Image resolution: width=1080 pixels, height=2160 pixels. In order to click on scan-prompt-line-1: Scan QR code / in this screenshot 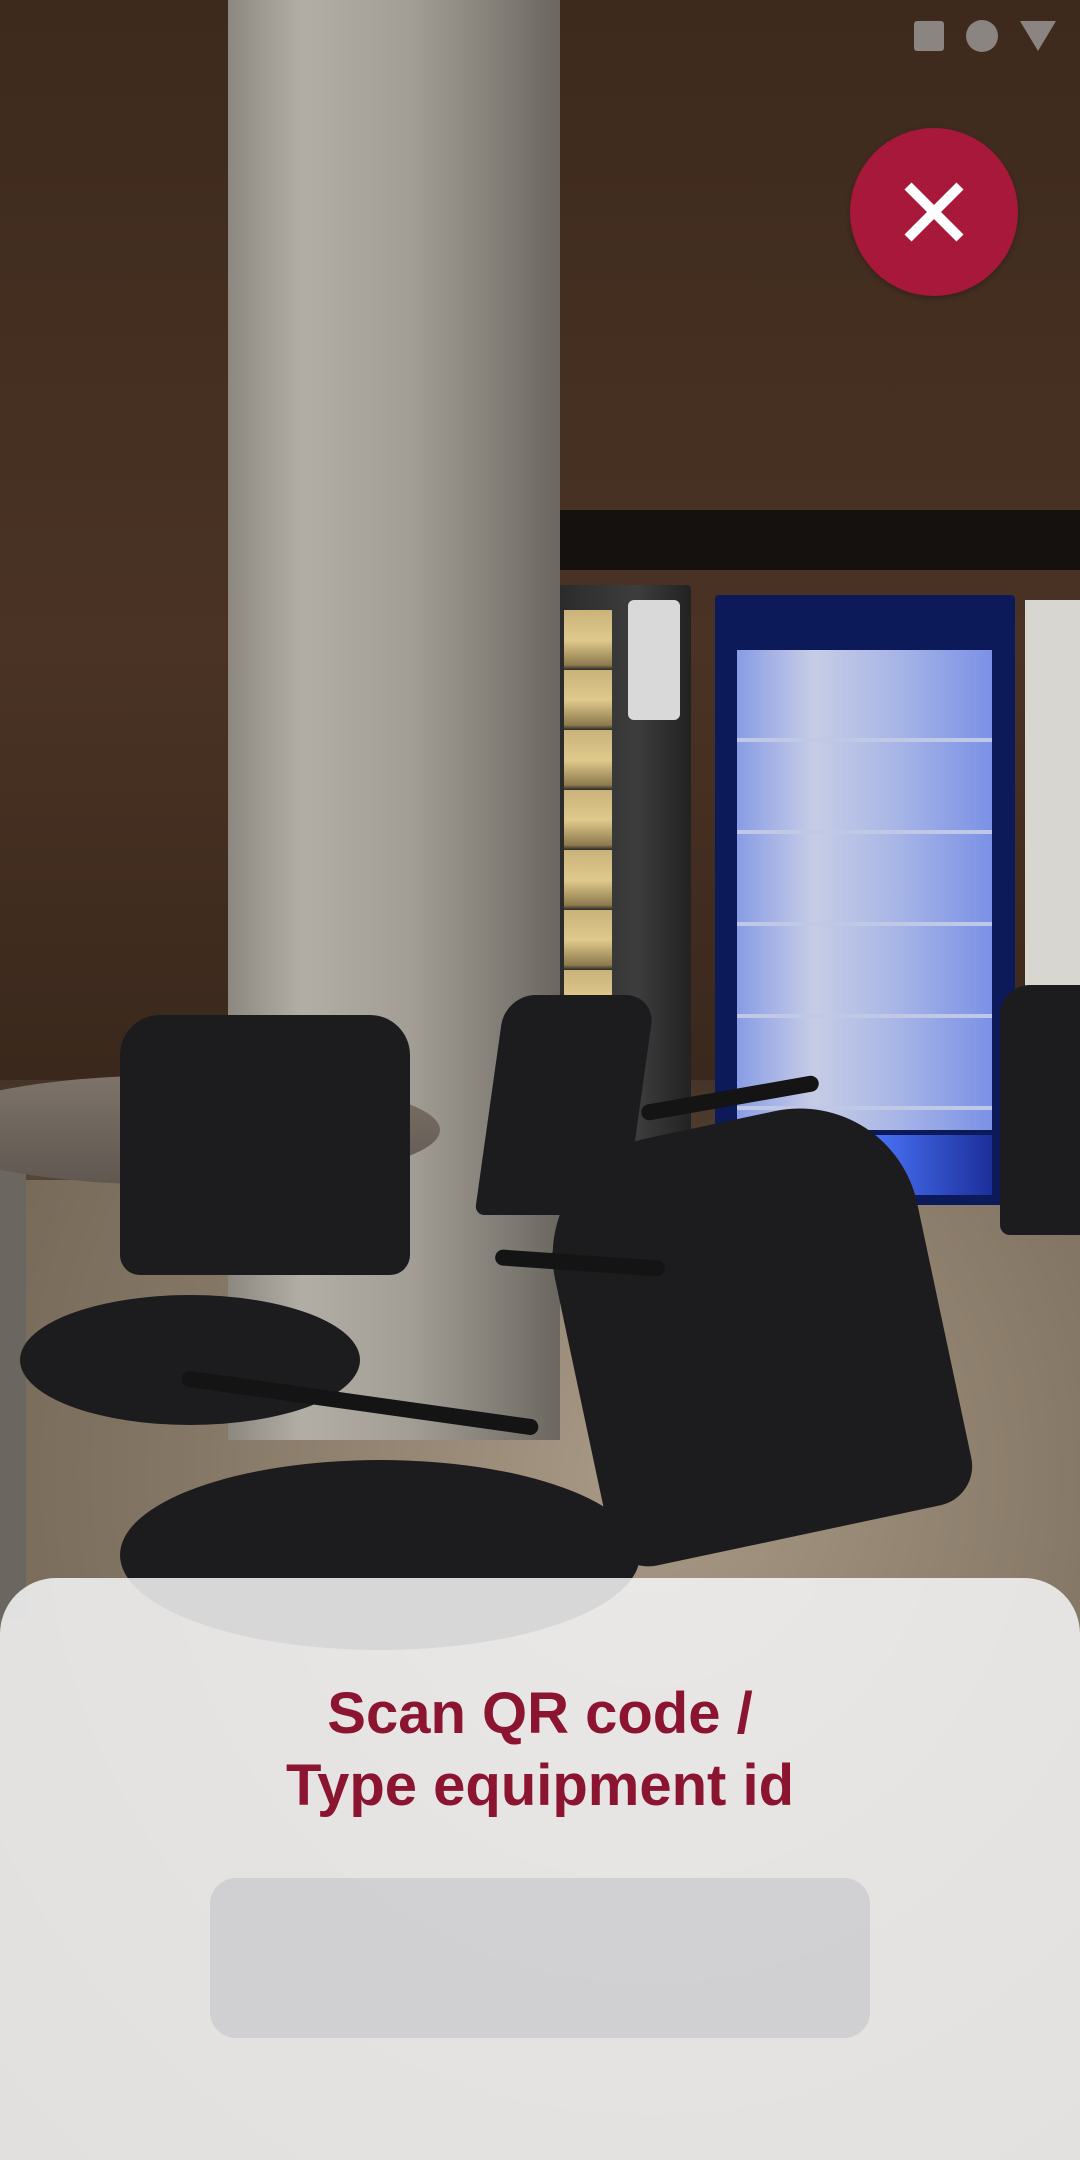, I will do `click(540, 1713)`.